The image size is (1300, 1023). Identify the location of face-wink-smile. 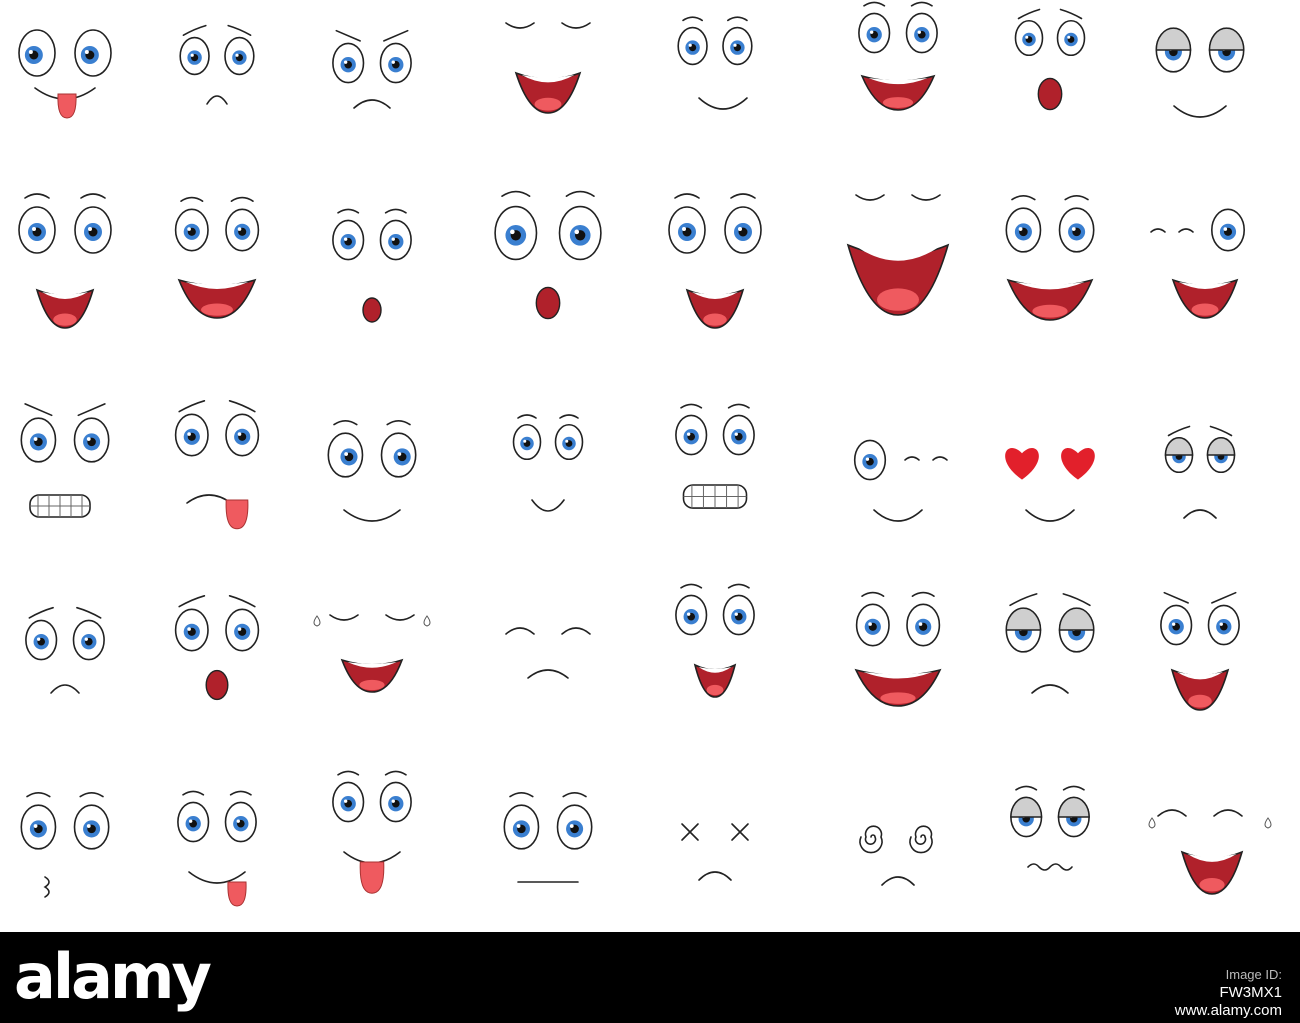
(900, 480).